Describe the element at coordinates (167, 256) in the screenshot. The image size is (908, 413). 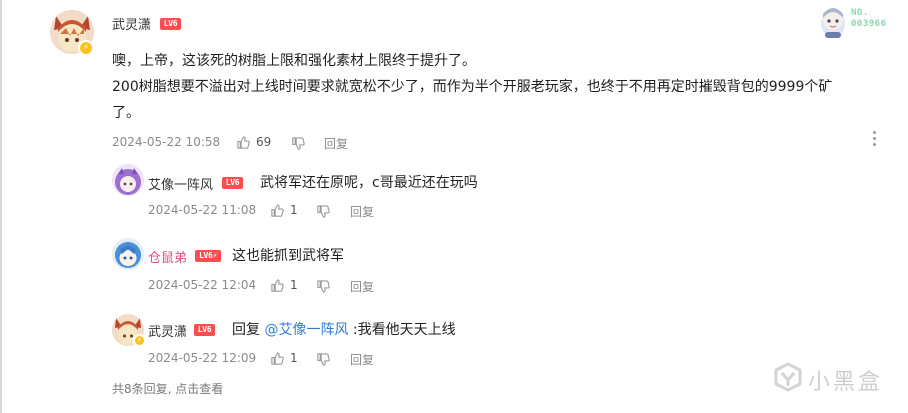
I see `reply-username: 仓鼠弟` at that location.